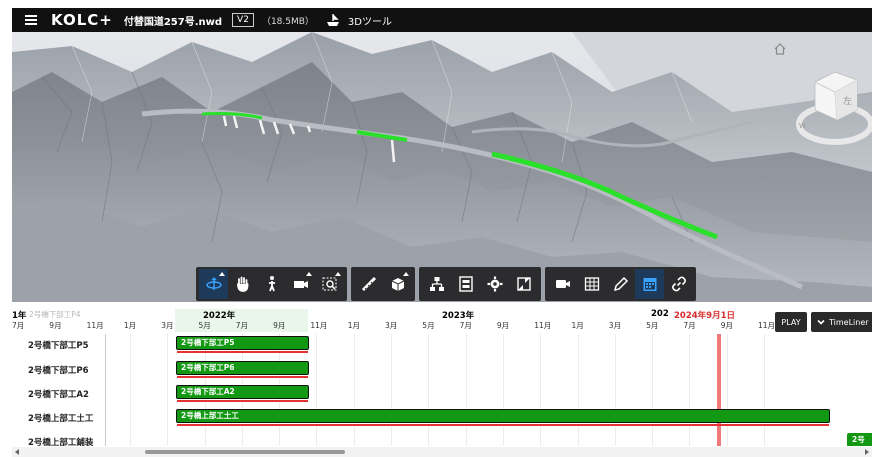  Describe the element at coordinates (503, 416) in the screenshot. I see `task-bar: 2号橋上部工土工` at that location.